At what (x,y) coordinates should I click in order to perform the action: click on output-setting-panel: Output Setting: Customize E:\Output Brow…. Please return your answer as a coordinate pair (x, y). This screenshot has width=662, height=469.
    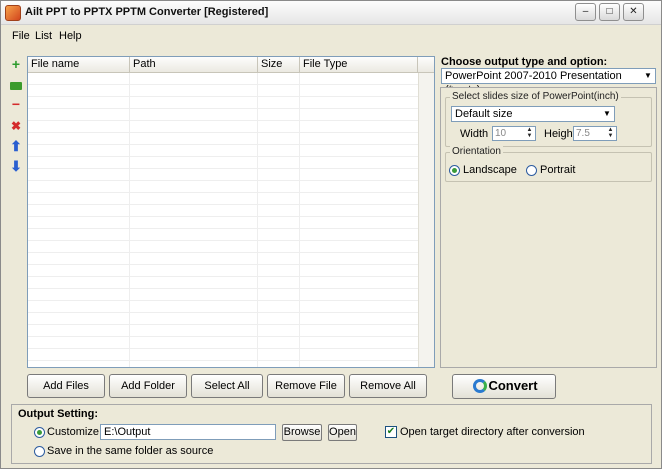
    Looking at the image, I should click on (331, 434).